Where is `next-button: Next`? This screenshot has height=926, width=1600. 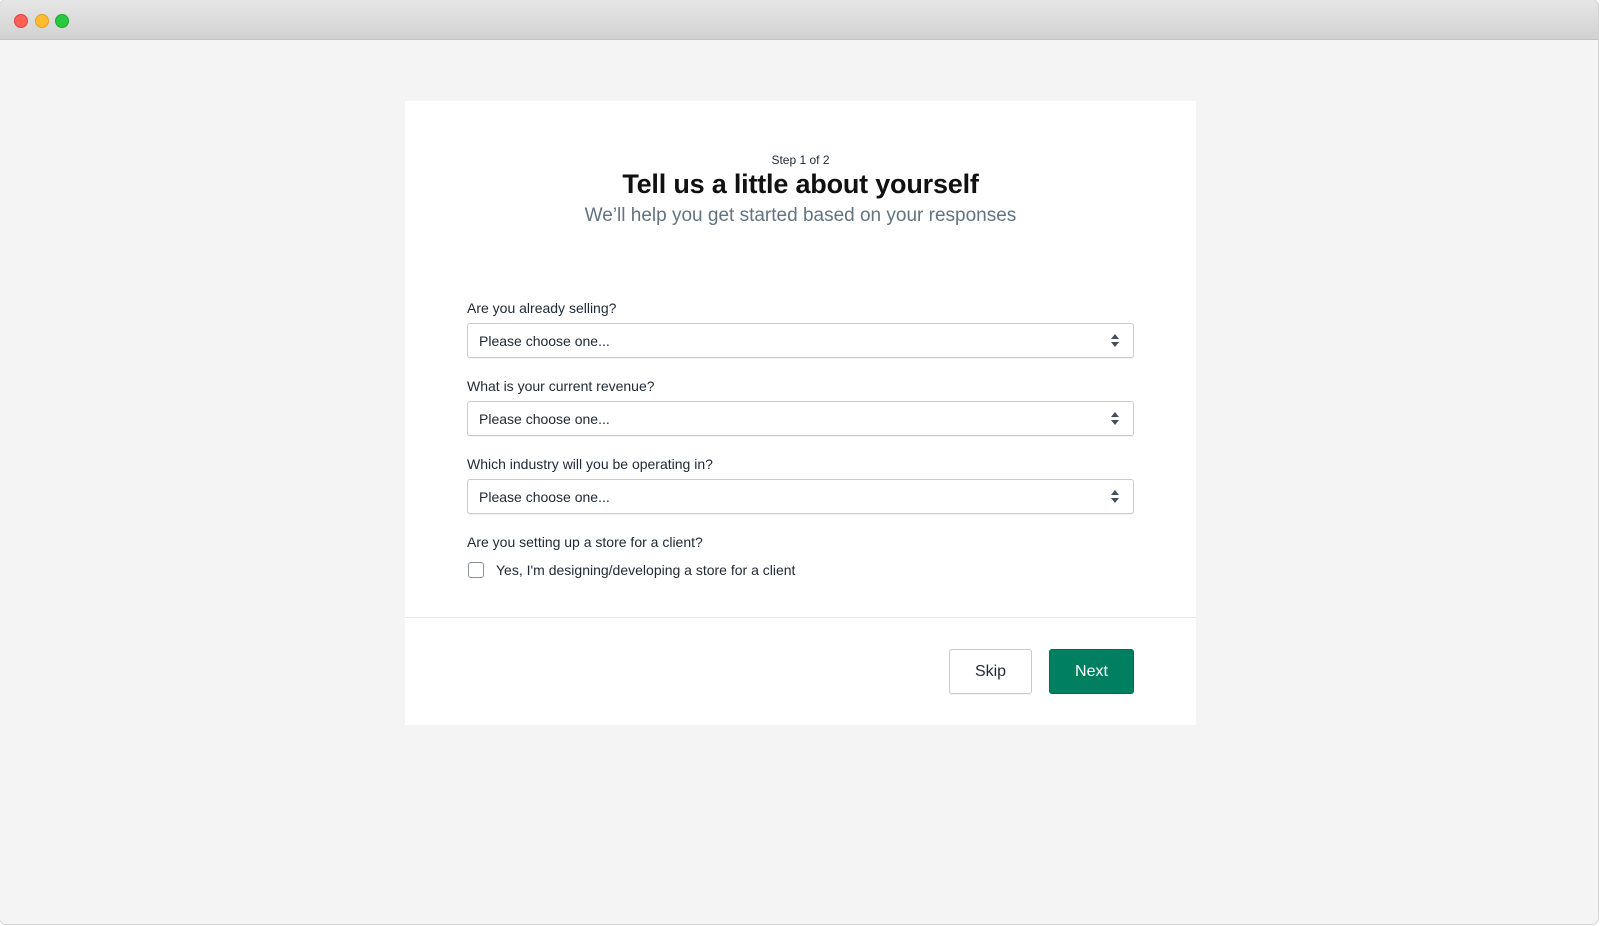 next-button: Next is located at coordinates (1091, 671).